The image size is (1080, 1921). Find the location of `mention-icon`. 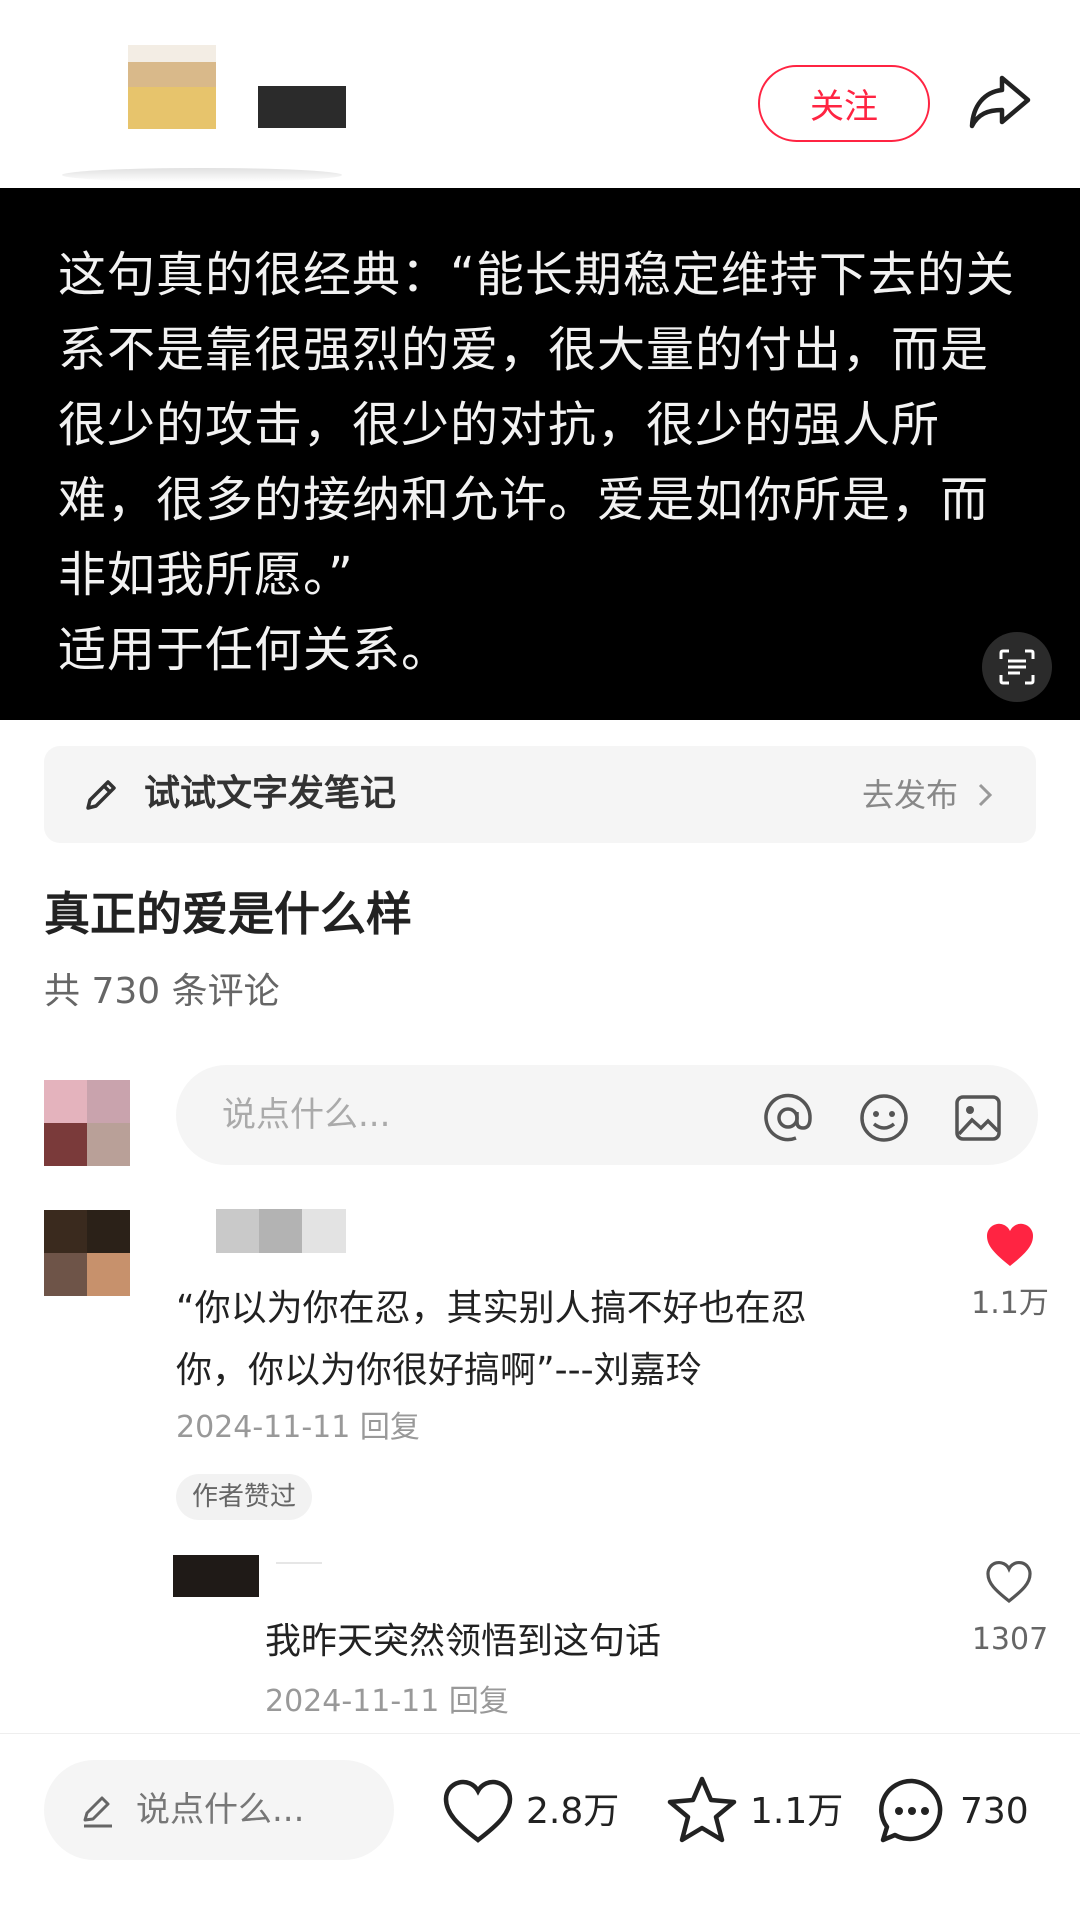

mention-icon is located at coordinates (788, 1118).